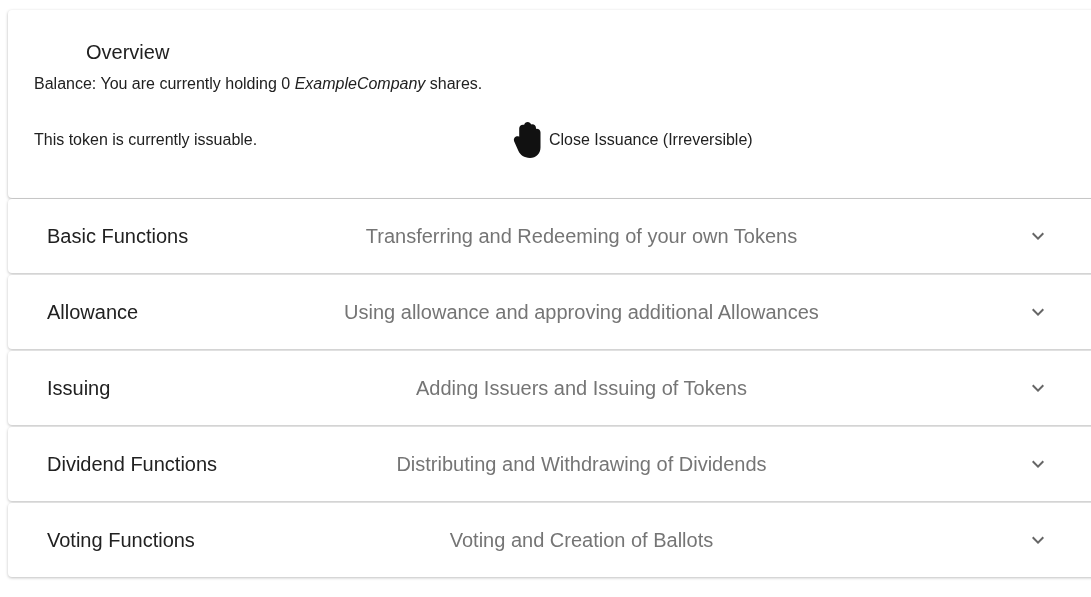 This screenshot has width=1091, height=597. What do you see at coordinates (93, 312) in the screenshot?
I see `section-title: Allowance` at bounding box center [93, 312].